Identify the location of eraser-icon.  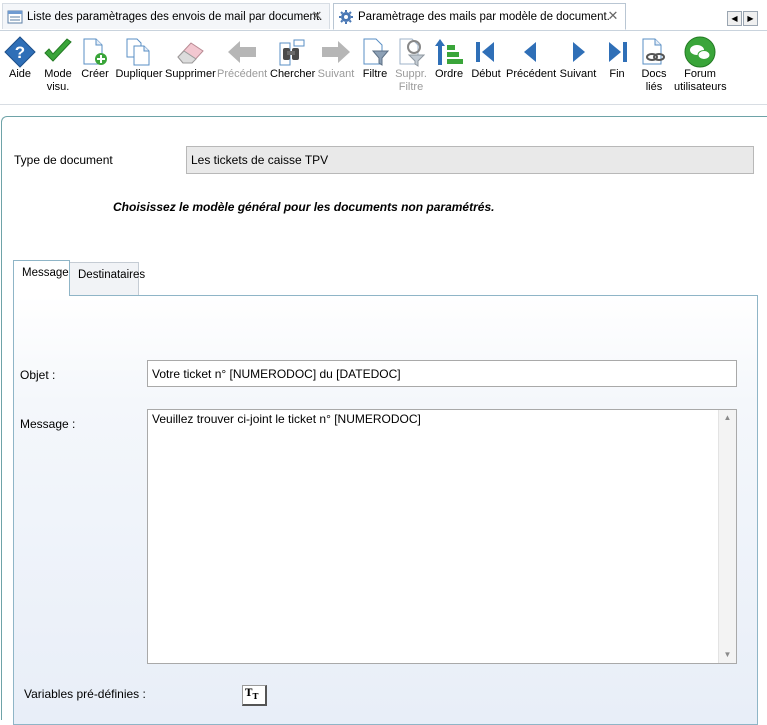
(190, 52).